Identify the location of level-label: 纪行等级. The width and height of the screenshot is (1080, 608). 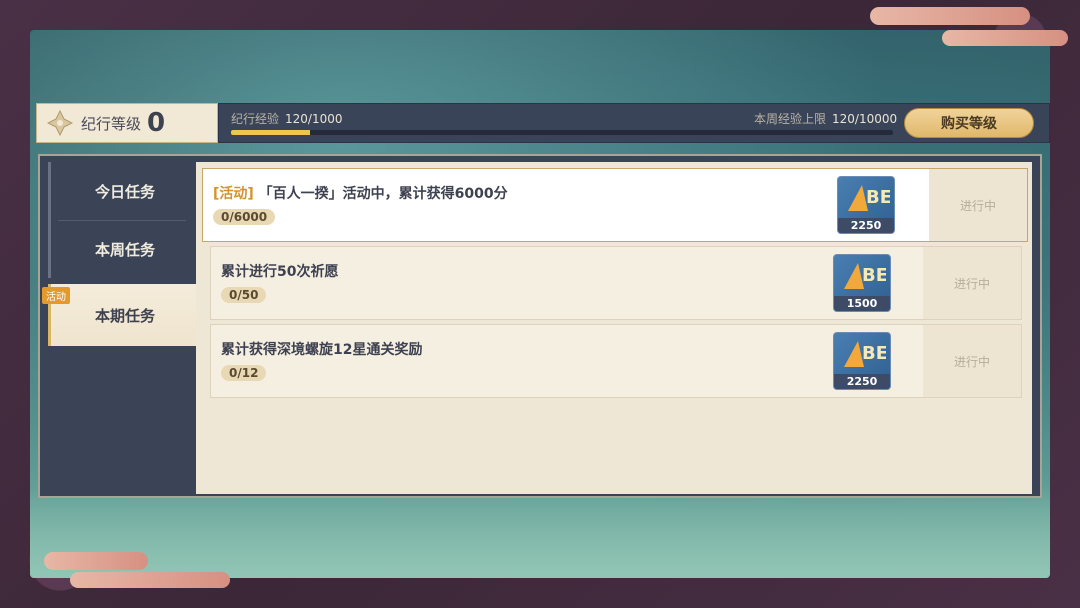
(111, 123).